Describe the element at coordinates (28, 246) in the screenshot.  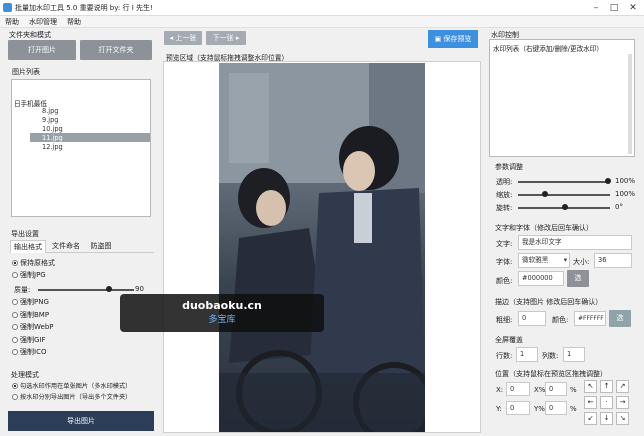
I see `tab-output-format: 输出格式` at that location.